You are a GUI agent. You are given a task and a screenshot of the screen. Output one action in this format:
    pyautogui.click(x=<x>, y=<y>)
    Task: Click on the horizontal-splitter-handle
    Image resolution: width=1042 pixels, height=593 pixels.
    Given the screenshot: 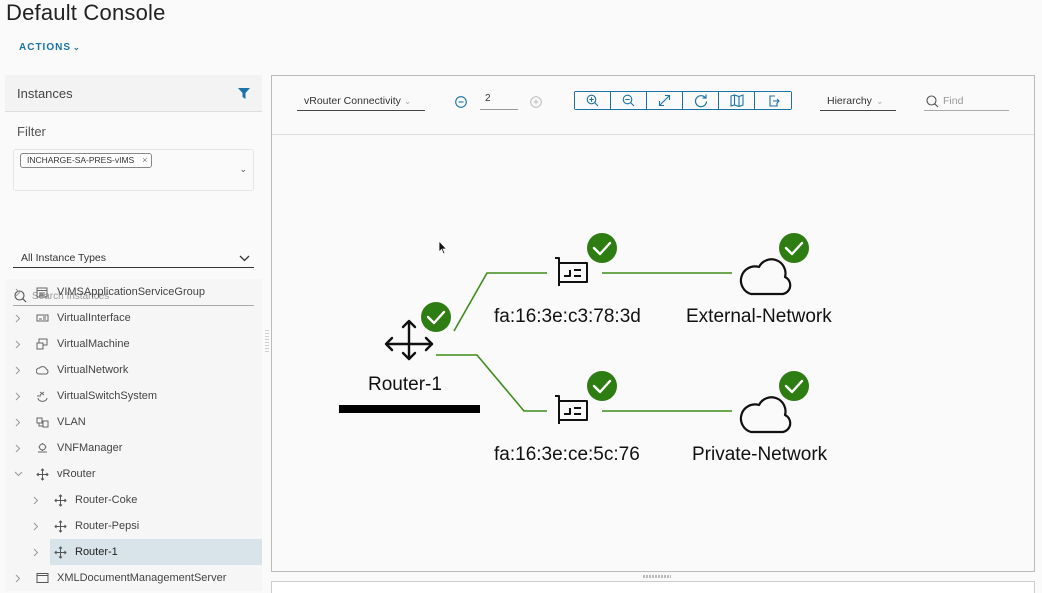 What is the action you would take?
    pyautogui.click(x=657, y=576)
    